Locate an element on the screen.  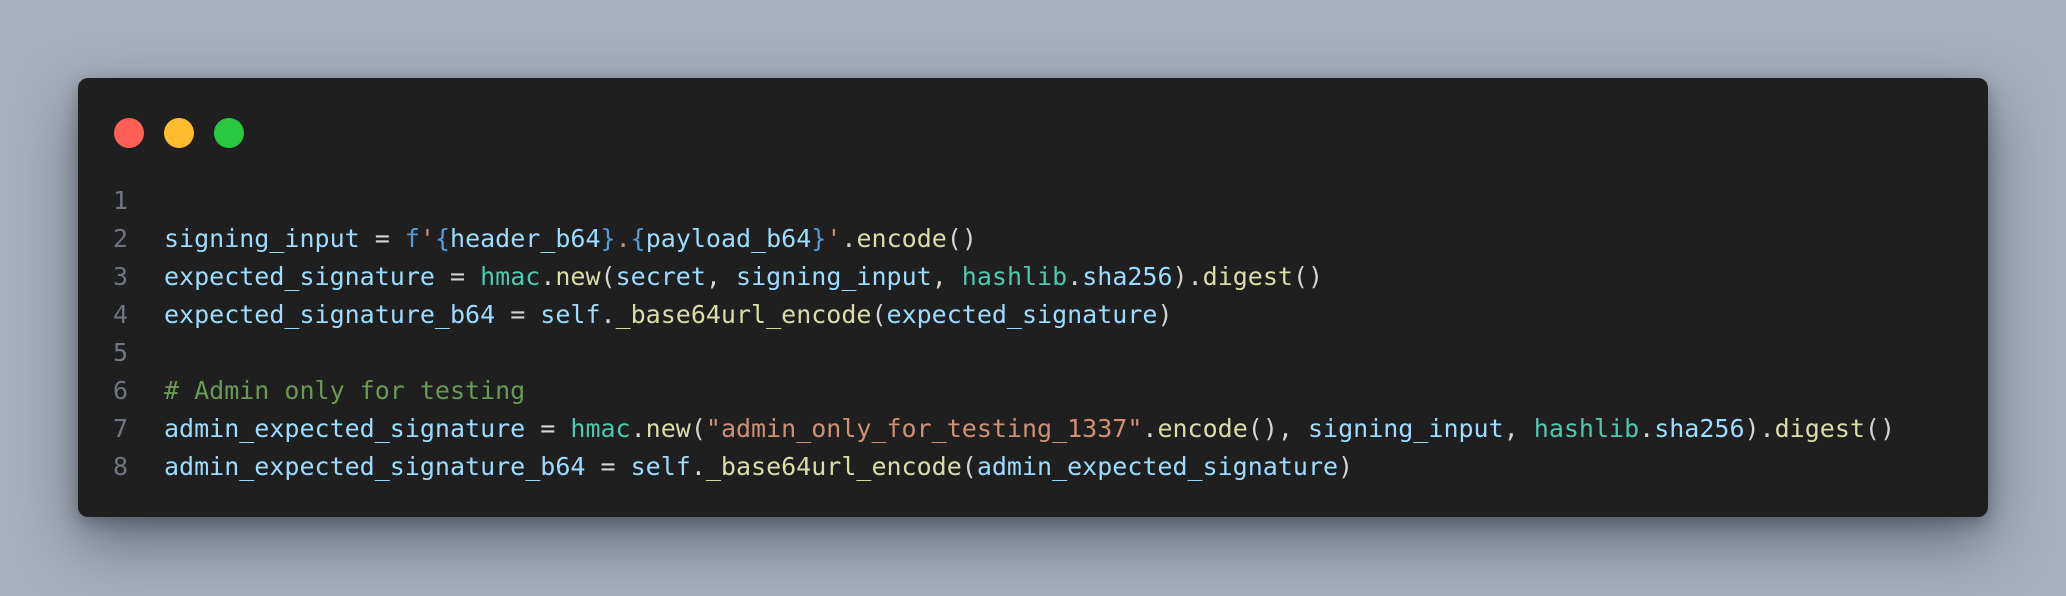
code-line: 1 is located at coordinates (1033, 201).